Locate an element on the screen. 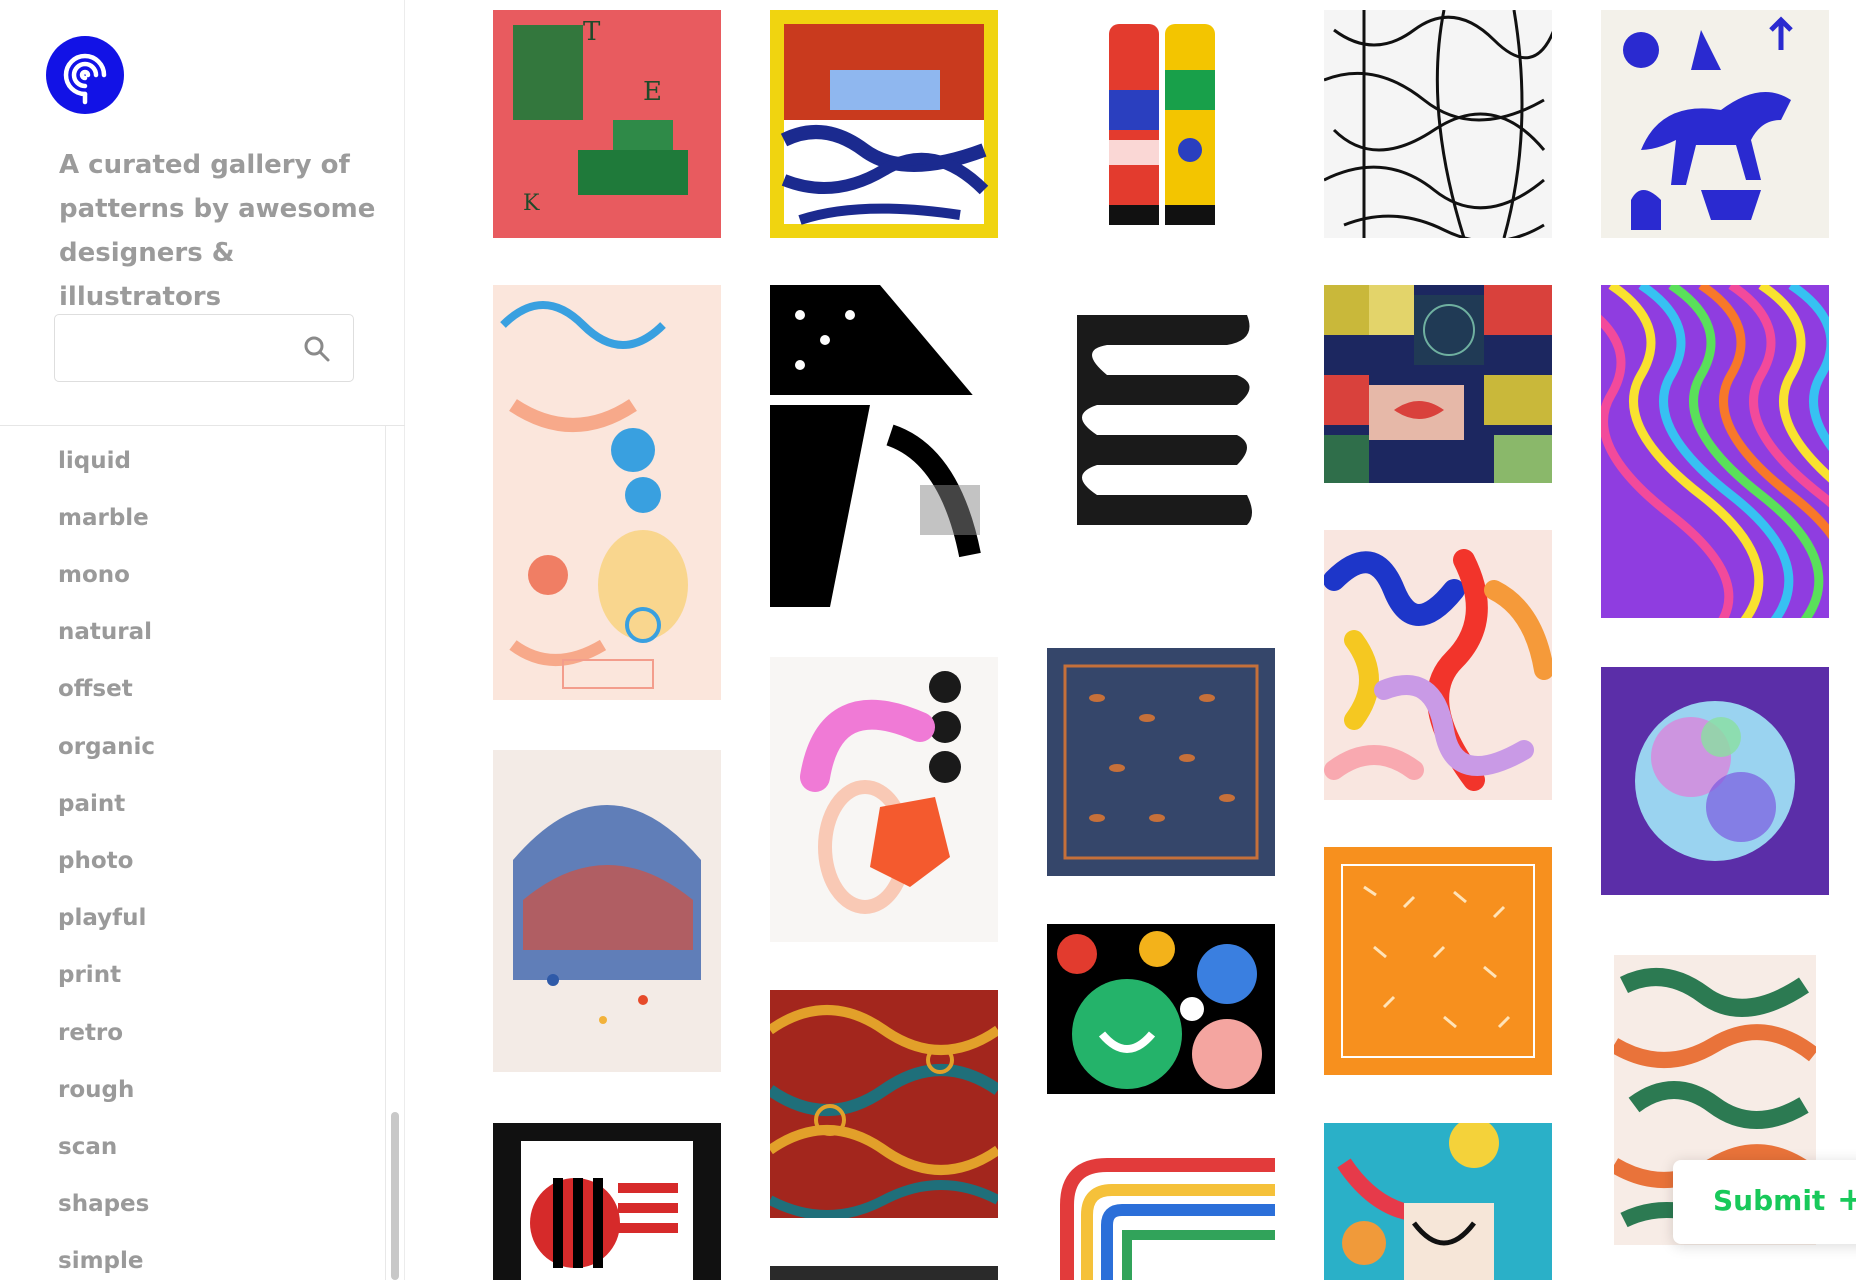 This screenshot has width=1856, height=1280. tile-blue-horse is located at coordinates (1715, 124).